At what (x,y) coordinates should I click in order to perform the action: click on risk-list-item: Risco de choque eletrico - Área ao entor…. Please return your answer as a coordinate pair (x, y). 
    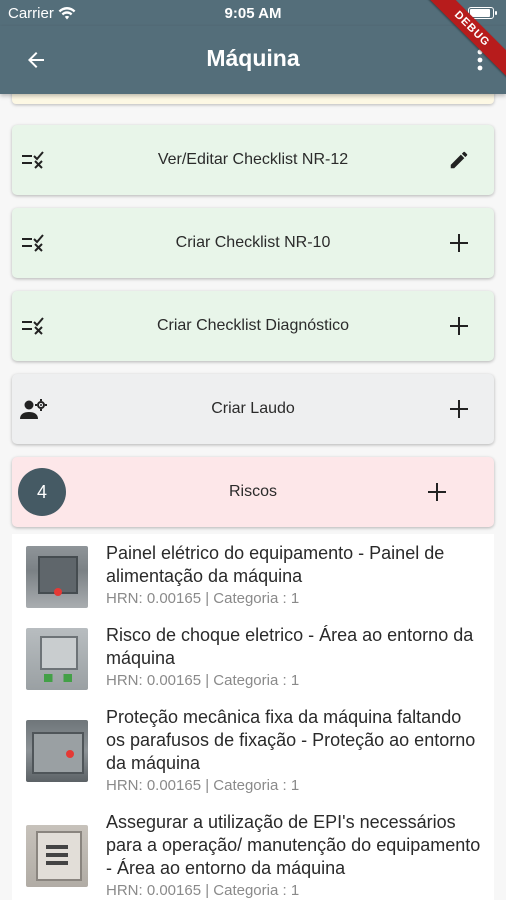
    Looking at the image, I should click on (253, 657).